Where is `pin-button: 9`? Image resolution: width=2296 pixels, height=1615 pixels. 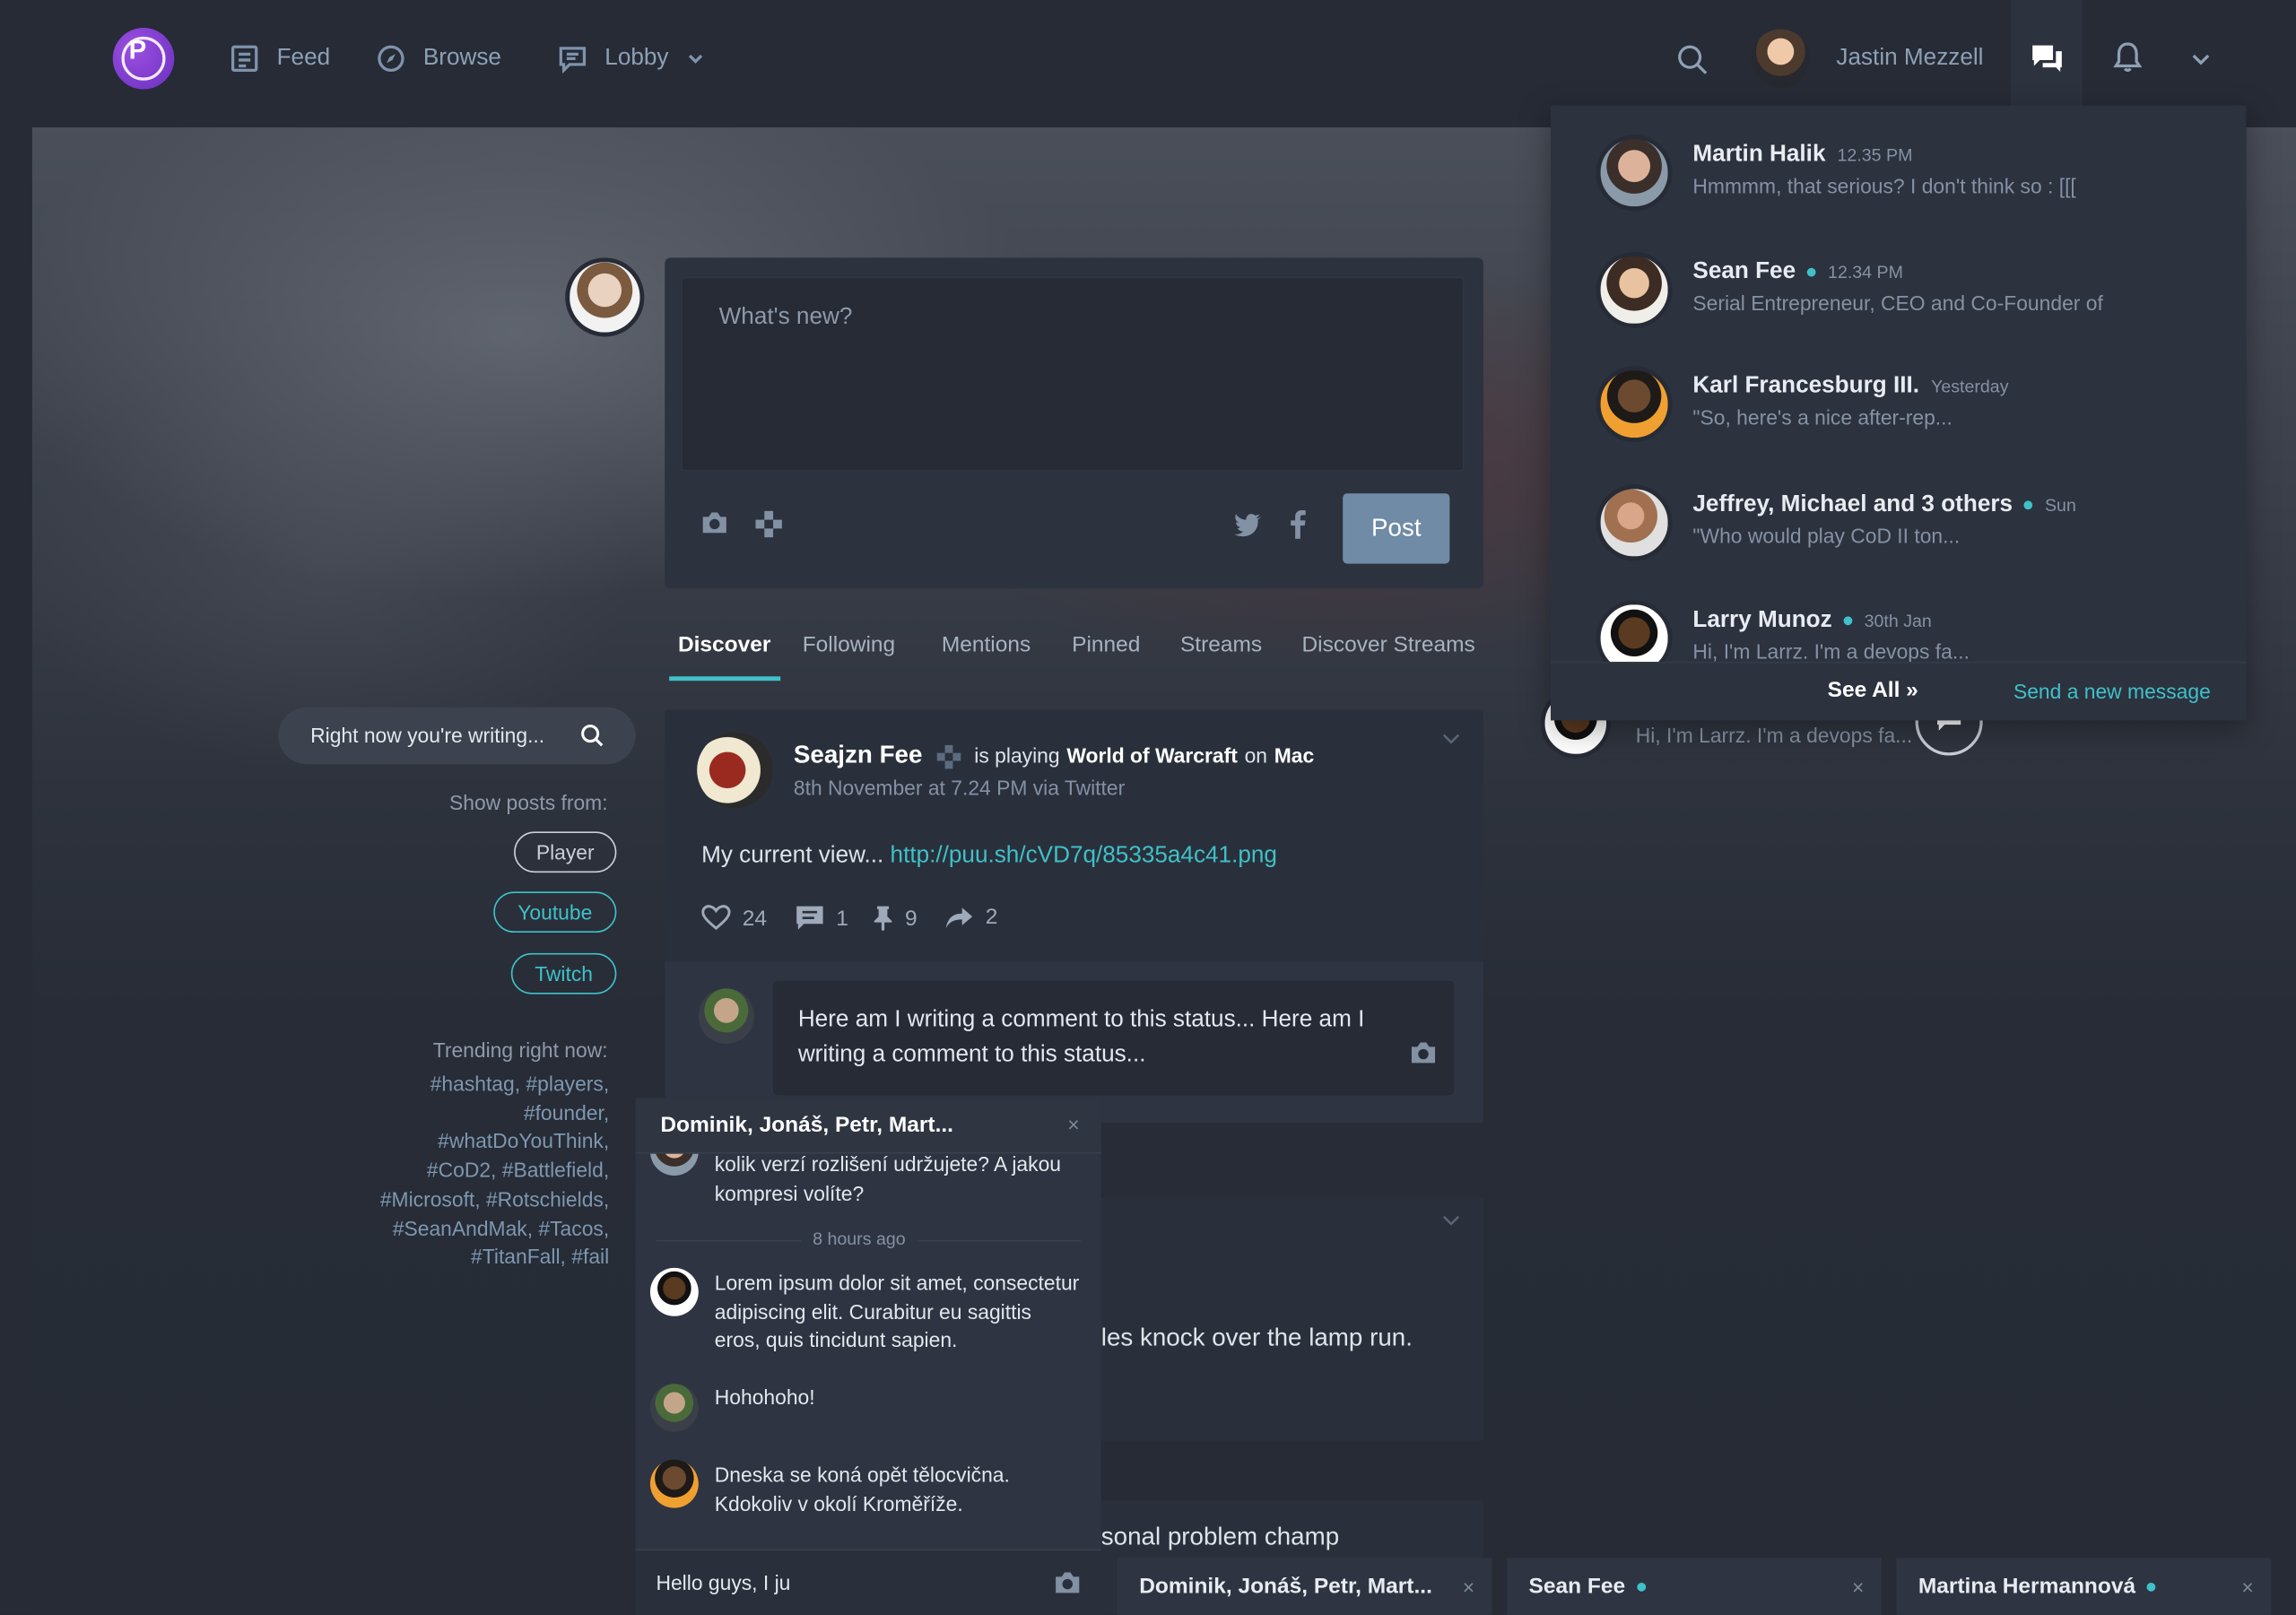 pin-button: 9 is located at coordinates (895, 918).